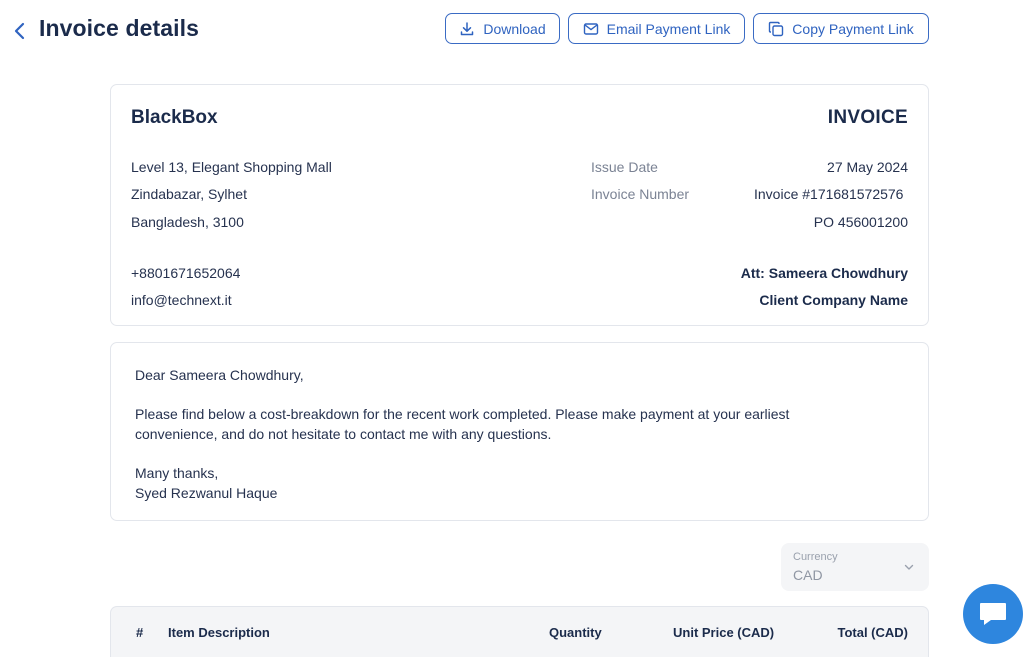  Describe the element at coordinates (824, 273) in the screenshot. I see `attention-line: Att: Sameera Chowdhury` at that location.